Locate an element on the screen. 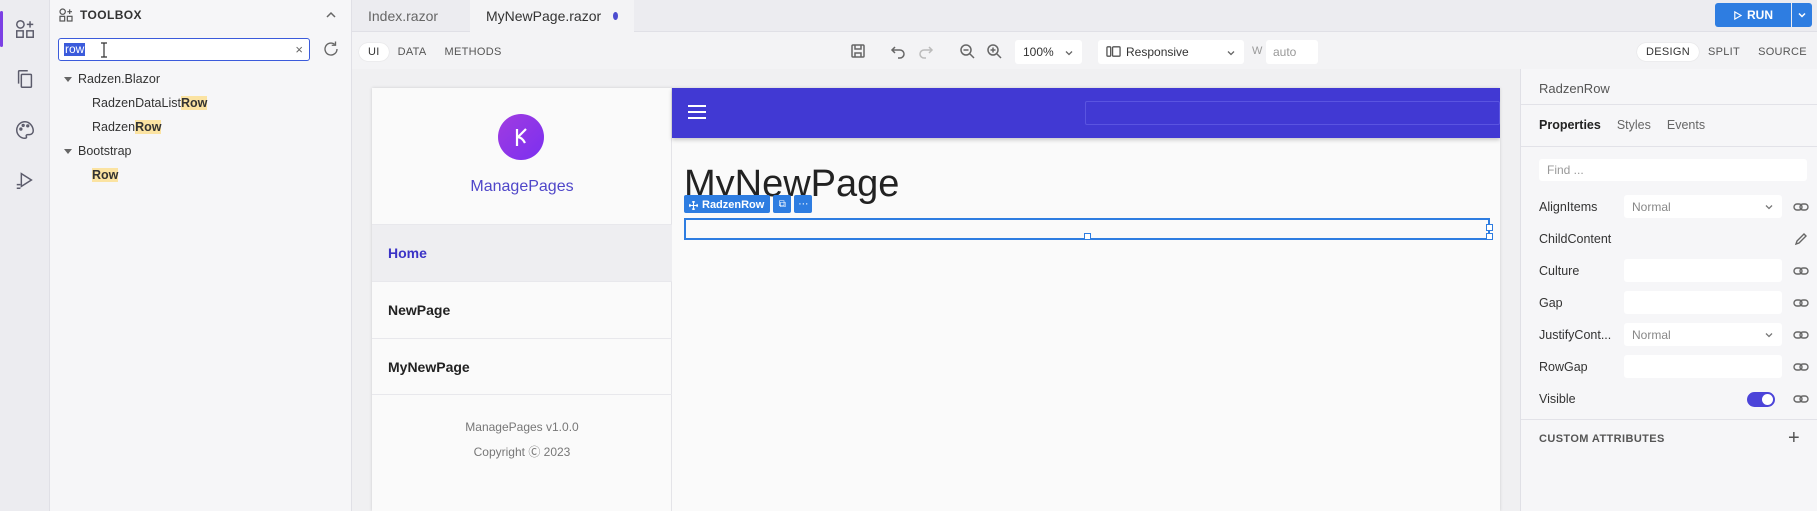  theme-activity-button is located at coordinates (25, 130).